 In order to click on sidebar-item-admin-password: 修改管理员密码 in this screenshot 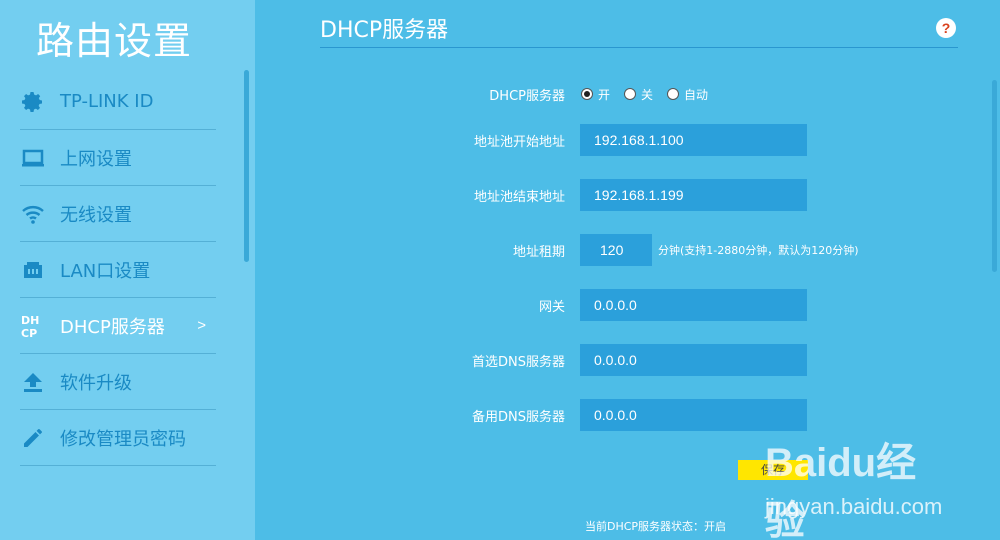, I will do `click(118, 438)`.